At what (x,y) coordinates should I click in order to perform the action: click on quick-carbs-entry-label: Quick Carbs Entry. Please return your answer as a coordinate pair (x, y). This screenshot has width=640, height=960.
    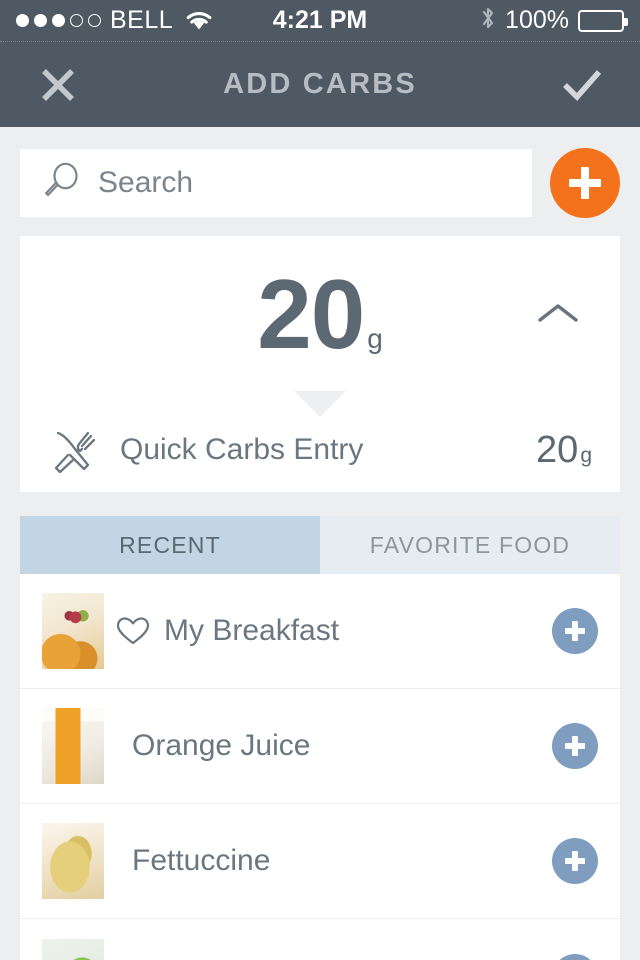
    Looking at the image, I should click on (242, 449).